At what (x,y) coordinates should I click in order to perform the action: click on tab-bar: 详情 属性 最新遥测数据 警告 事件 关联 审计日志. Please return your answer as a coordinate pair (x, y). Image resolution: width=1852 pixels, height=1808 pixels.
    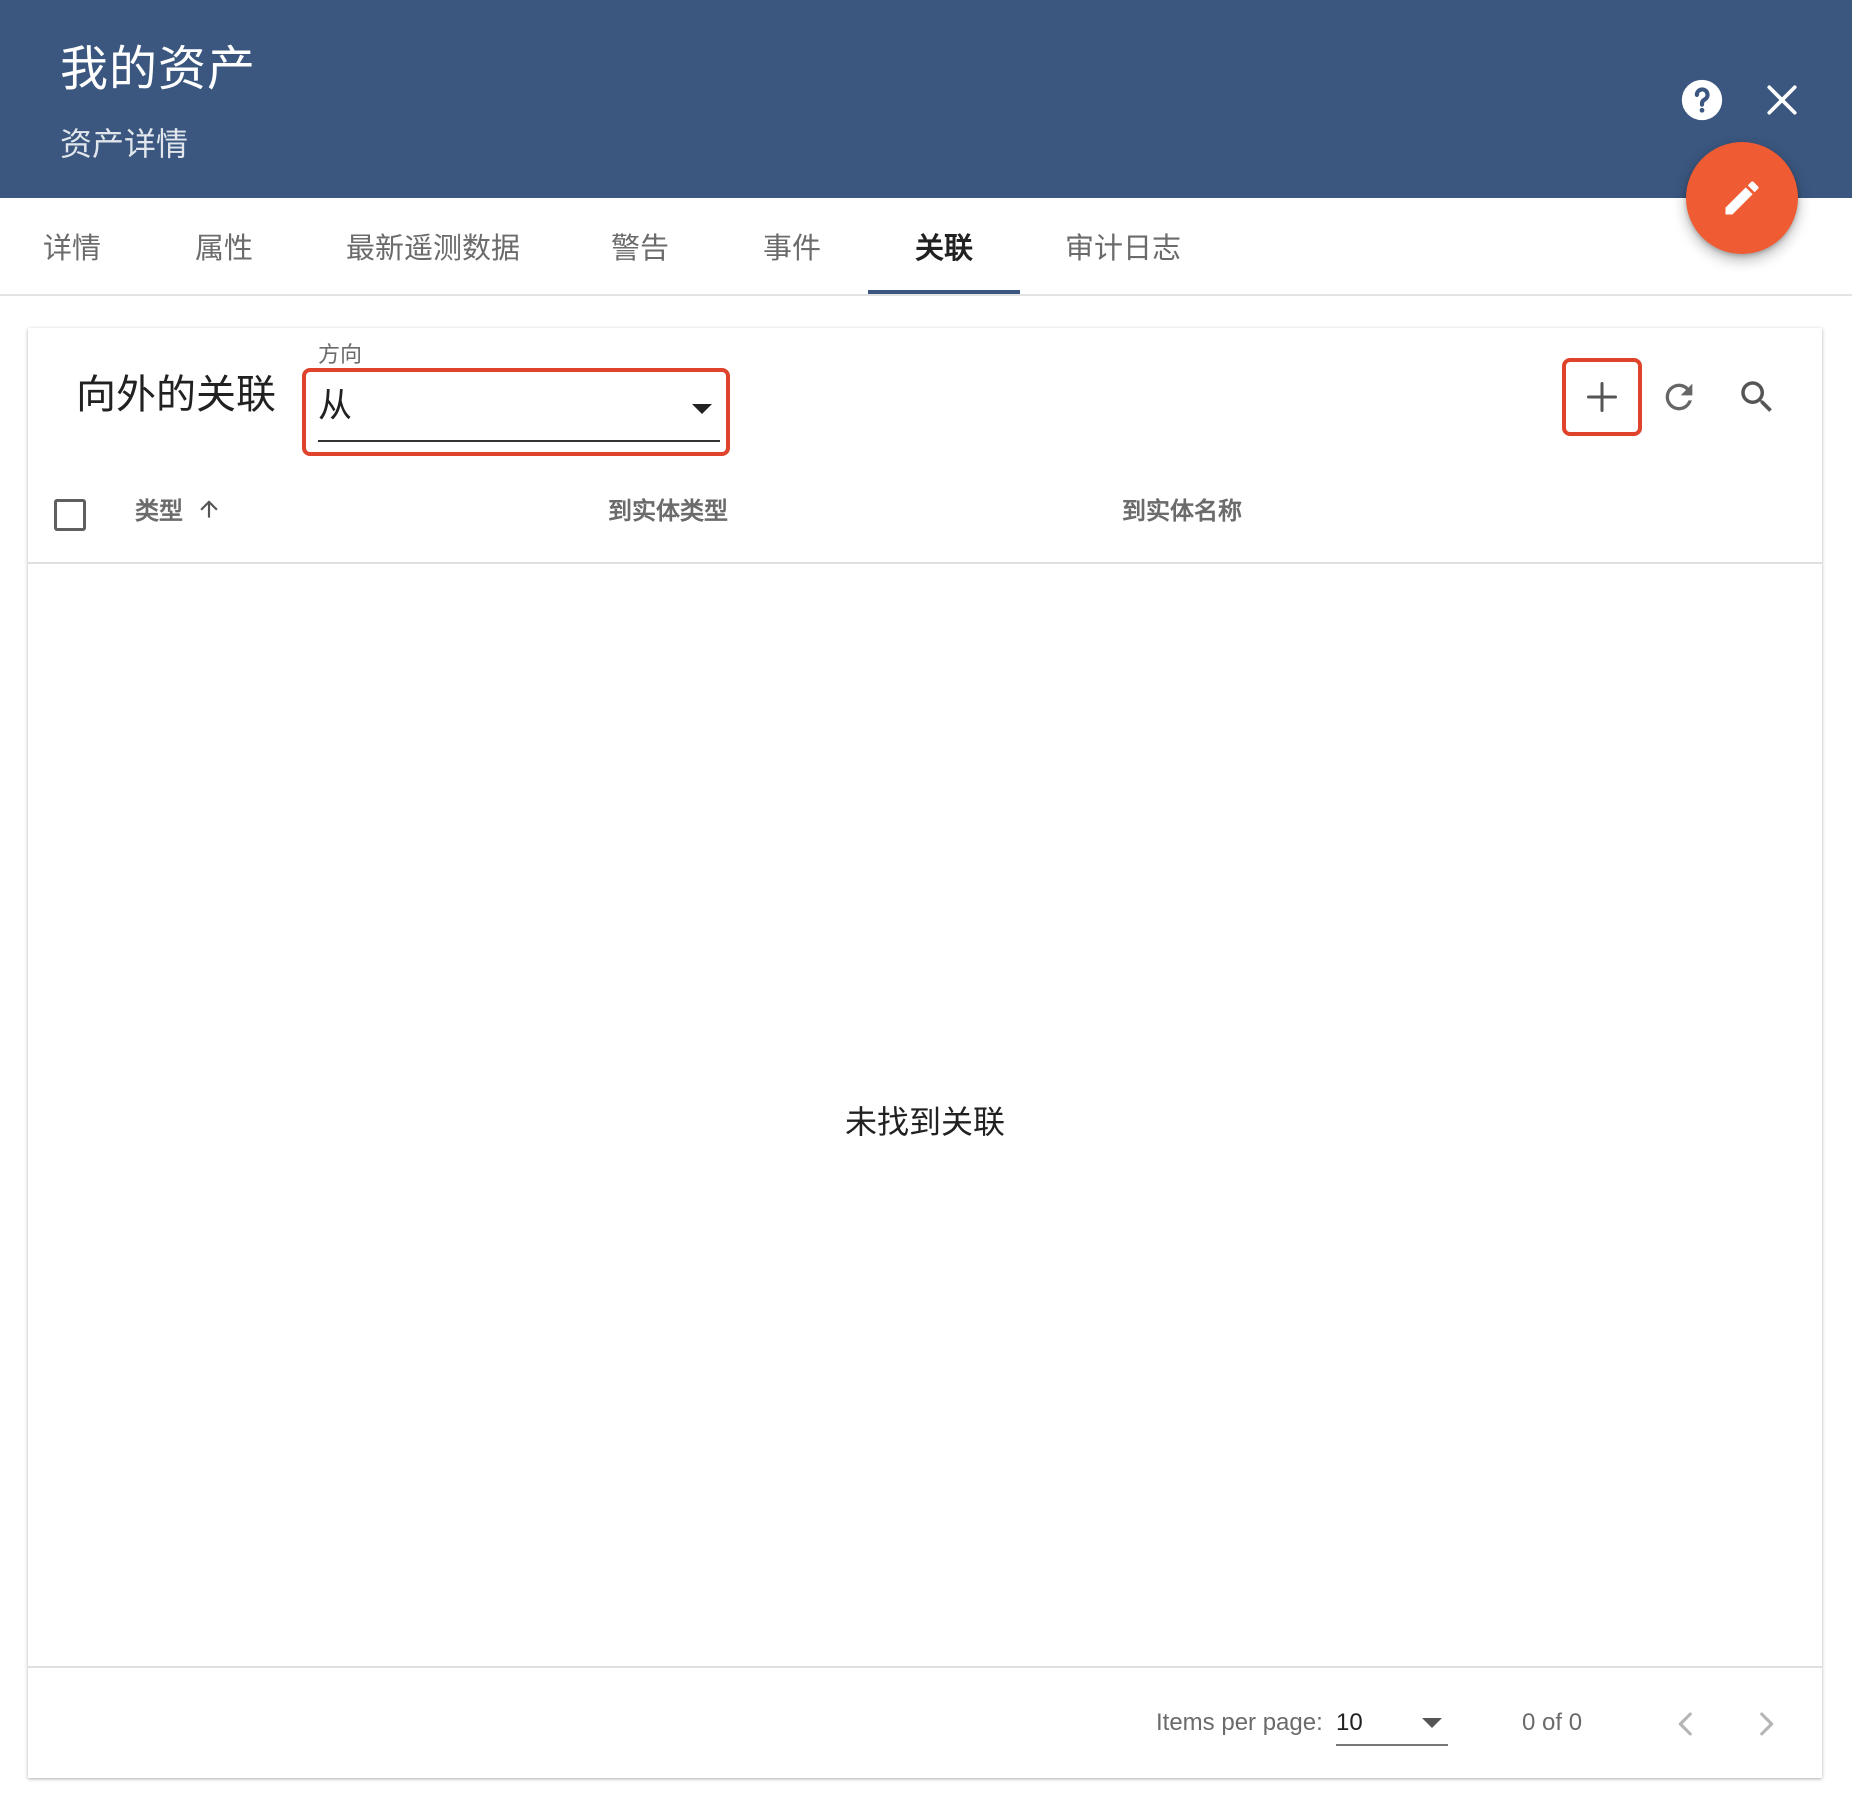
    Looking at the image, I should click on (926, 247).